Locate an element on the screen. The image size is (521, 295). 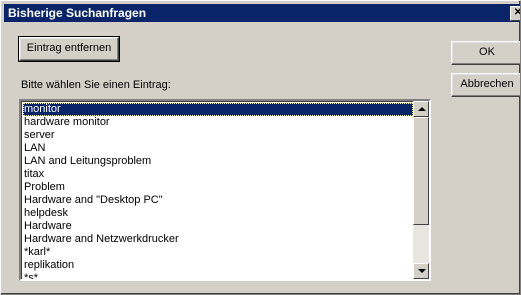
scroll-up-button is located at coordinates (421, 109).